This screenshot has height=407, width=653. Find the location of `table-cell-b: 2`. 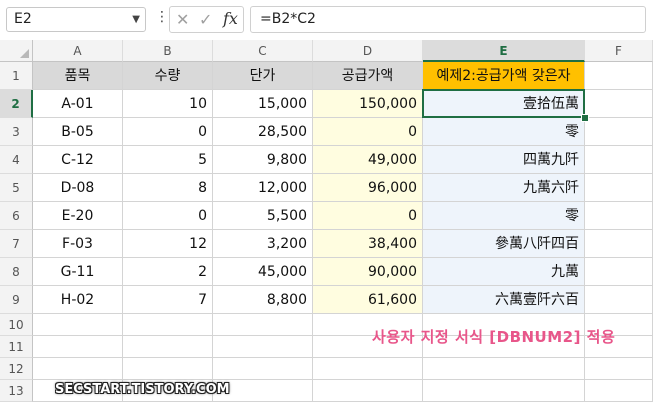

table-cell-b: 2 is located at coordinates (168, 272).